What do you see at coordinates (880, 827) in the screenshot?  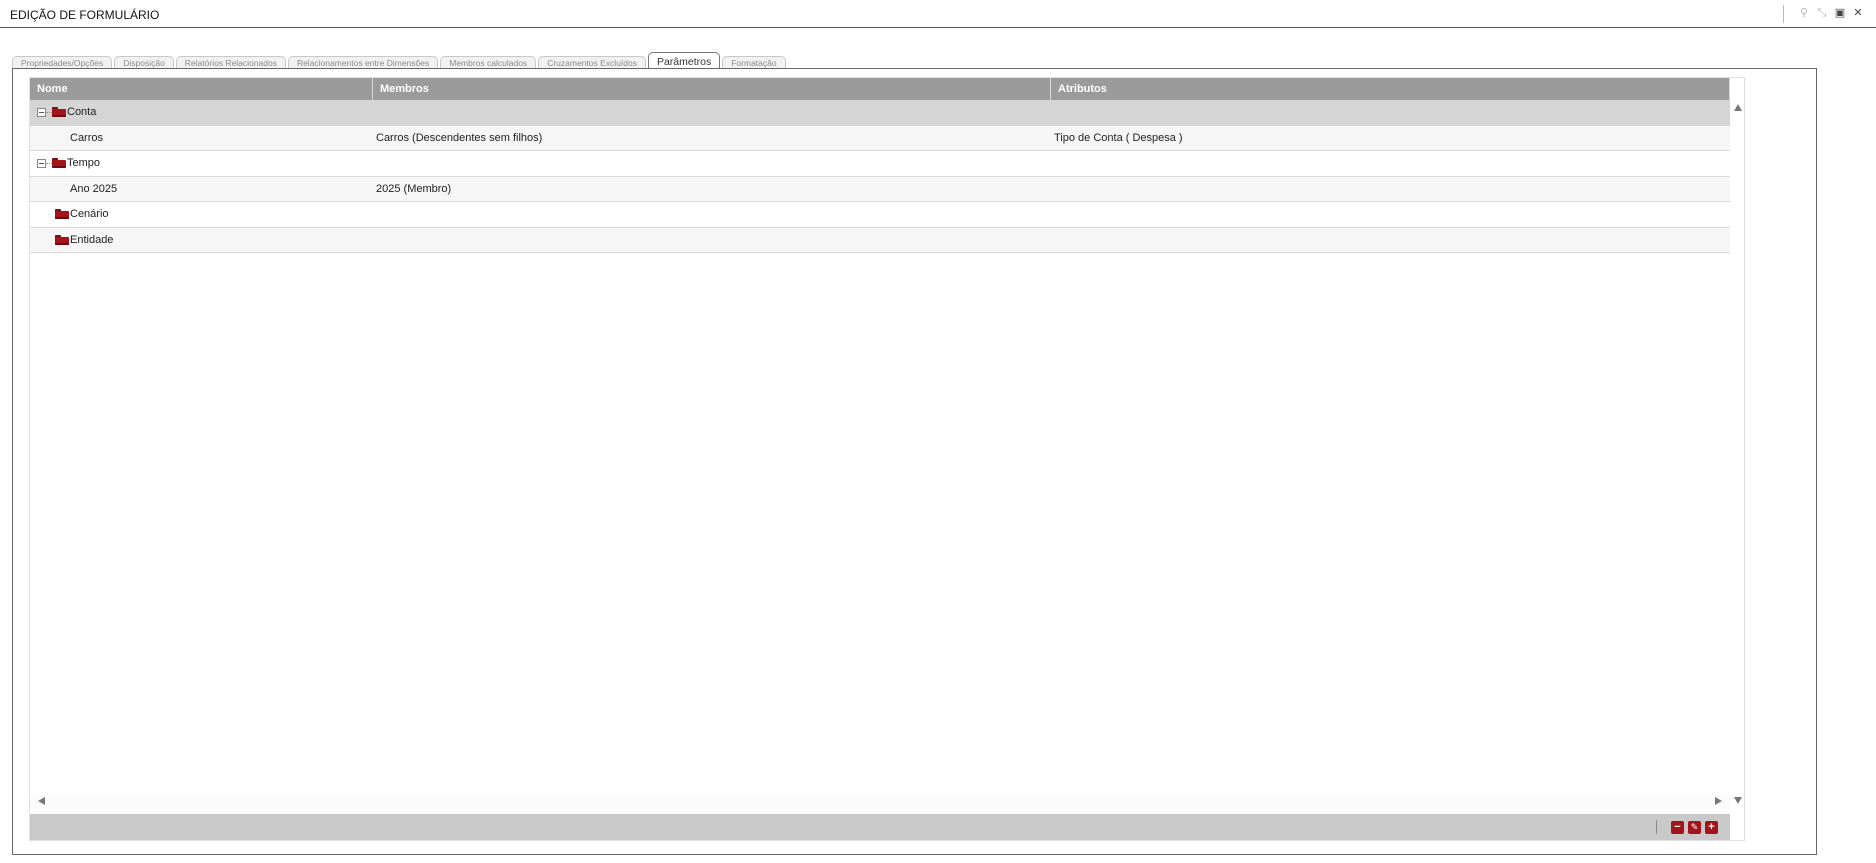 I see `grid-toolbar: − ✎ +` at bounding box center [880, 827].